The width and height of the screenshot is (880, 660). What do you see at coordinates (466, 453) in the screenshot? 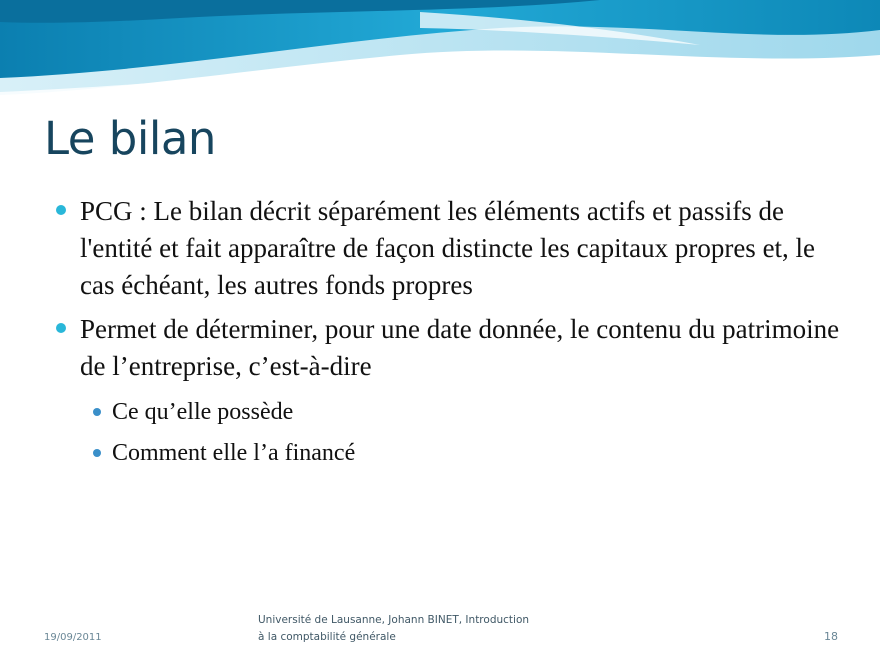
I see `sub-bullet-item: Comment elle l’a financé` at bounding box center [466, 453].